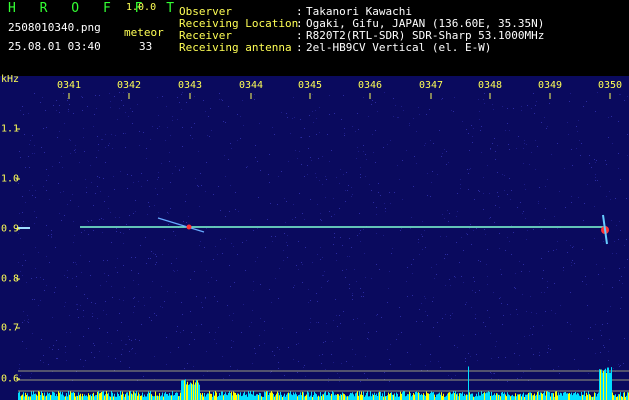 The image size is (629, 400). Describe the element at coordinates (431, 85) in the screenshot. I see `time-tick-label: 0347` at that location.